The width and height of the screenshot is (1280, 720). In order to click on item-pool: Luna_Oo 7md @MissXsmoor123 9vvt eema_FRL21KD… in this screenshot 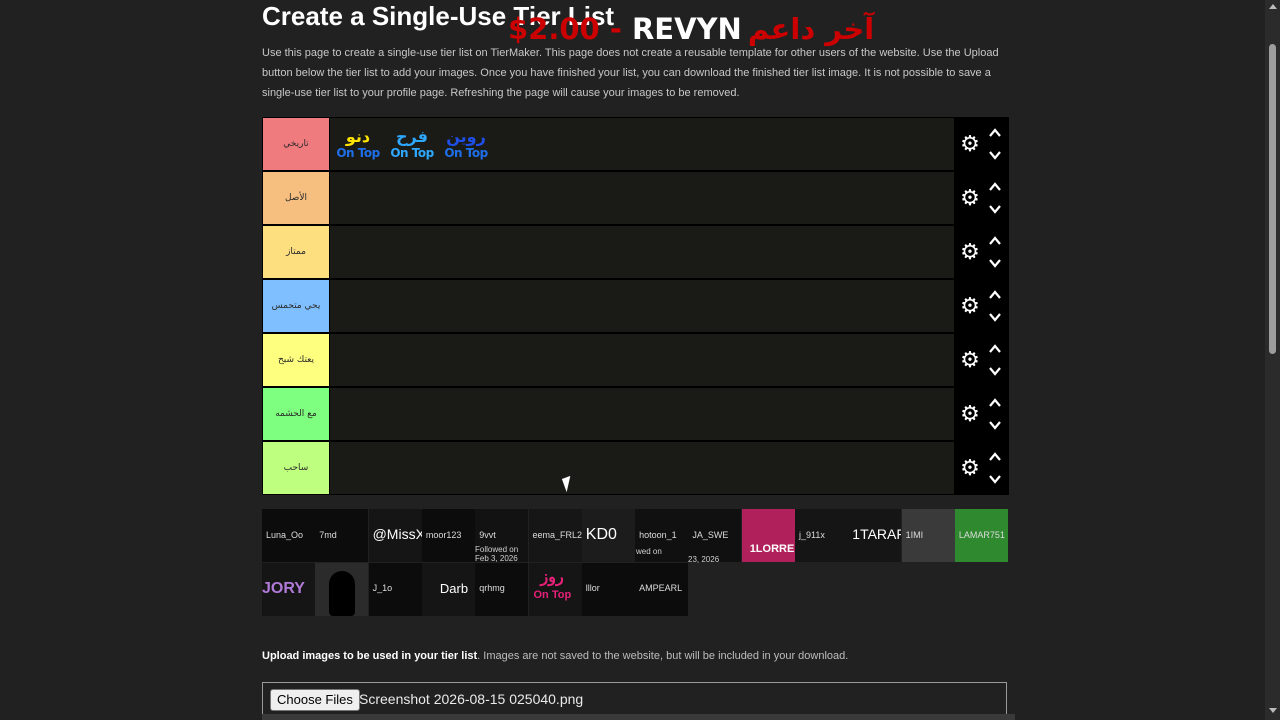, I will do `click(635, 563)`.